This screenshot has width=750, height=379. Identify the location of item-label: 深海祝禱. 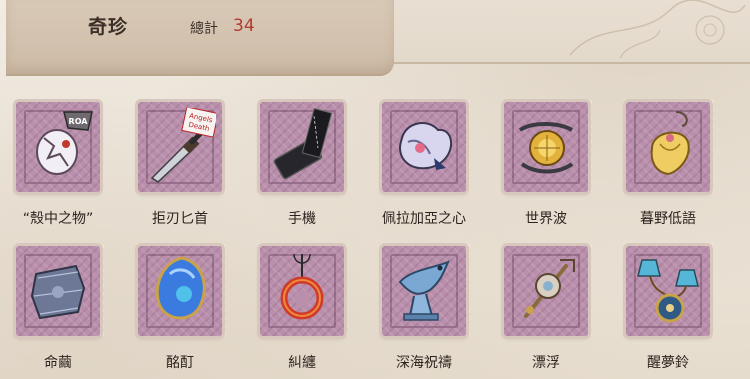
(424, 363).